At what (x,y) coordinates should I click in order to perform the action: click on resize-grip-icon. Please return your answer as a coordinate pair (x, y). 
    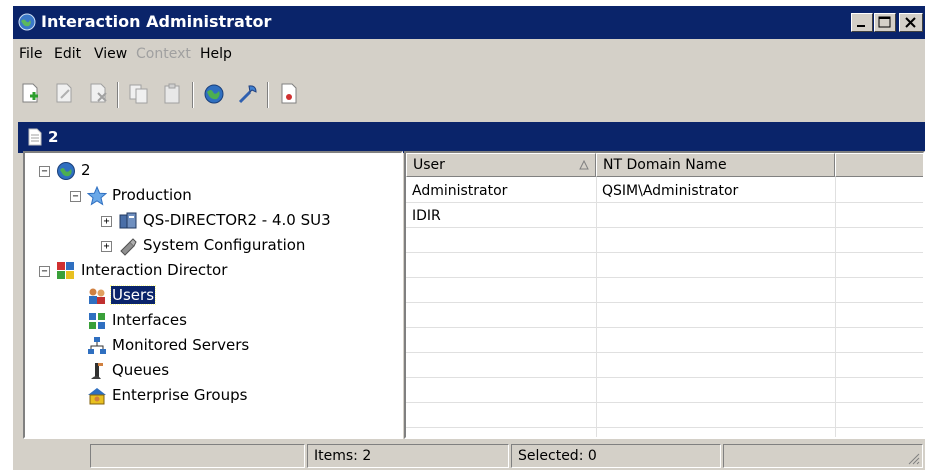
    Looking at the image, I should click on (913, 458).